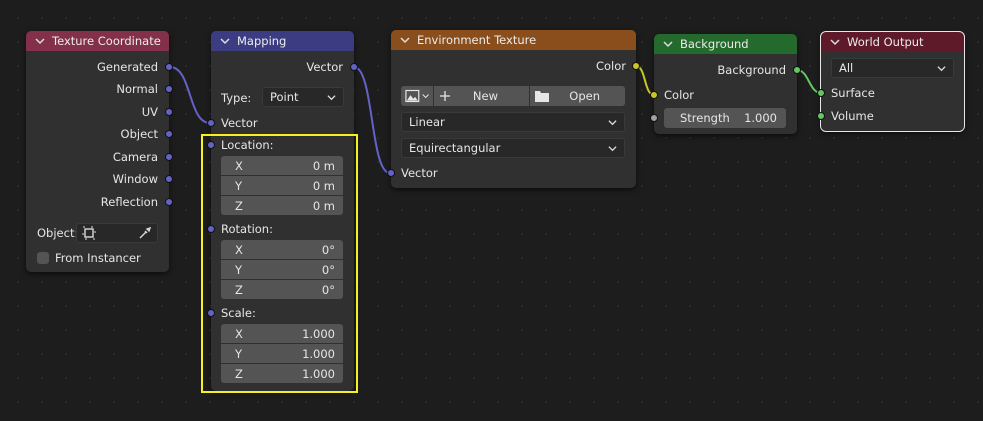 The image size is (983, 421). I want to click on socket-location, so click(211, 145).